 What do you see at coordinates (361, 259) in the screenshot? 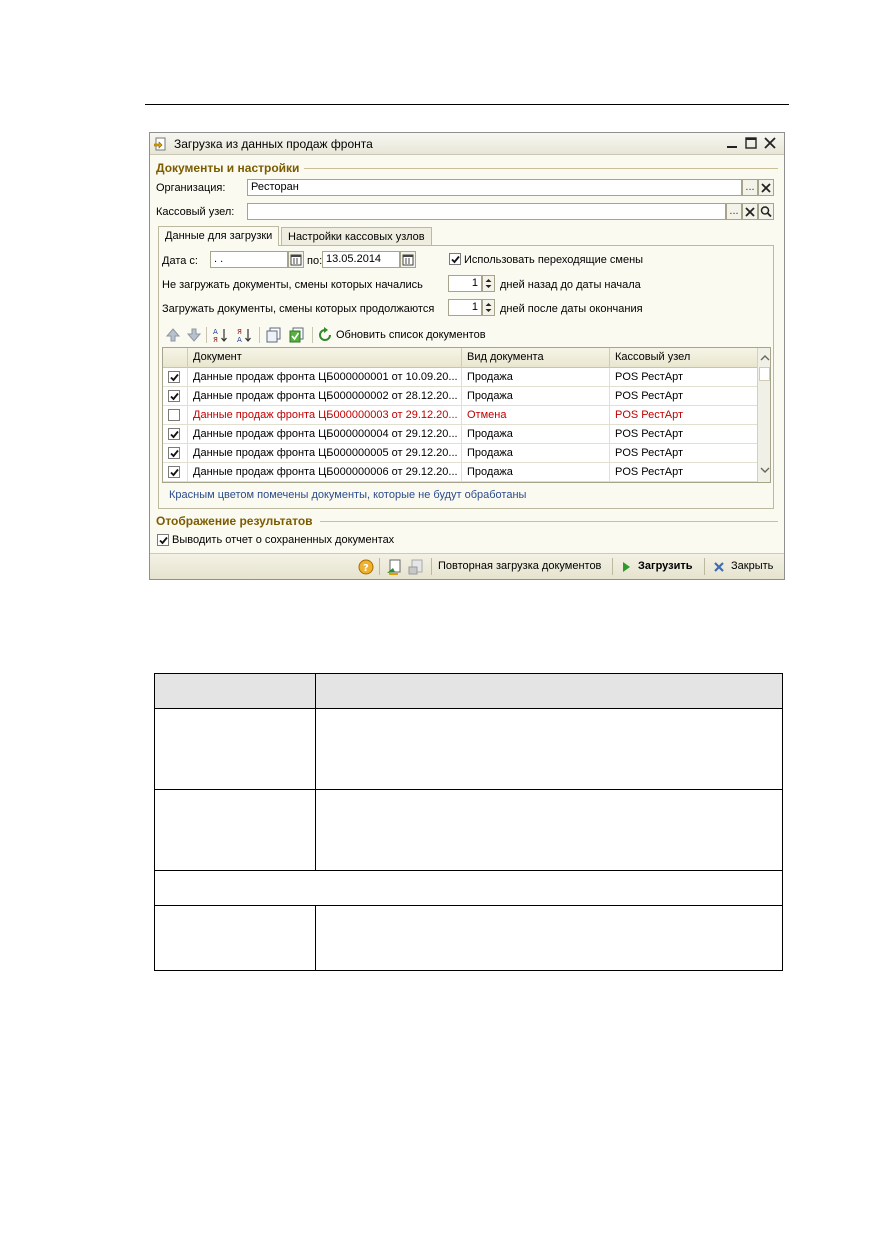
I see `date-to-field: 13.05.2014` at bounding box center [361, 259].